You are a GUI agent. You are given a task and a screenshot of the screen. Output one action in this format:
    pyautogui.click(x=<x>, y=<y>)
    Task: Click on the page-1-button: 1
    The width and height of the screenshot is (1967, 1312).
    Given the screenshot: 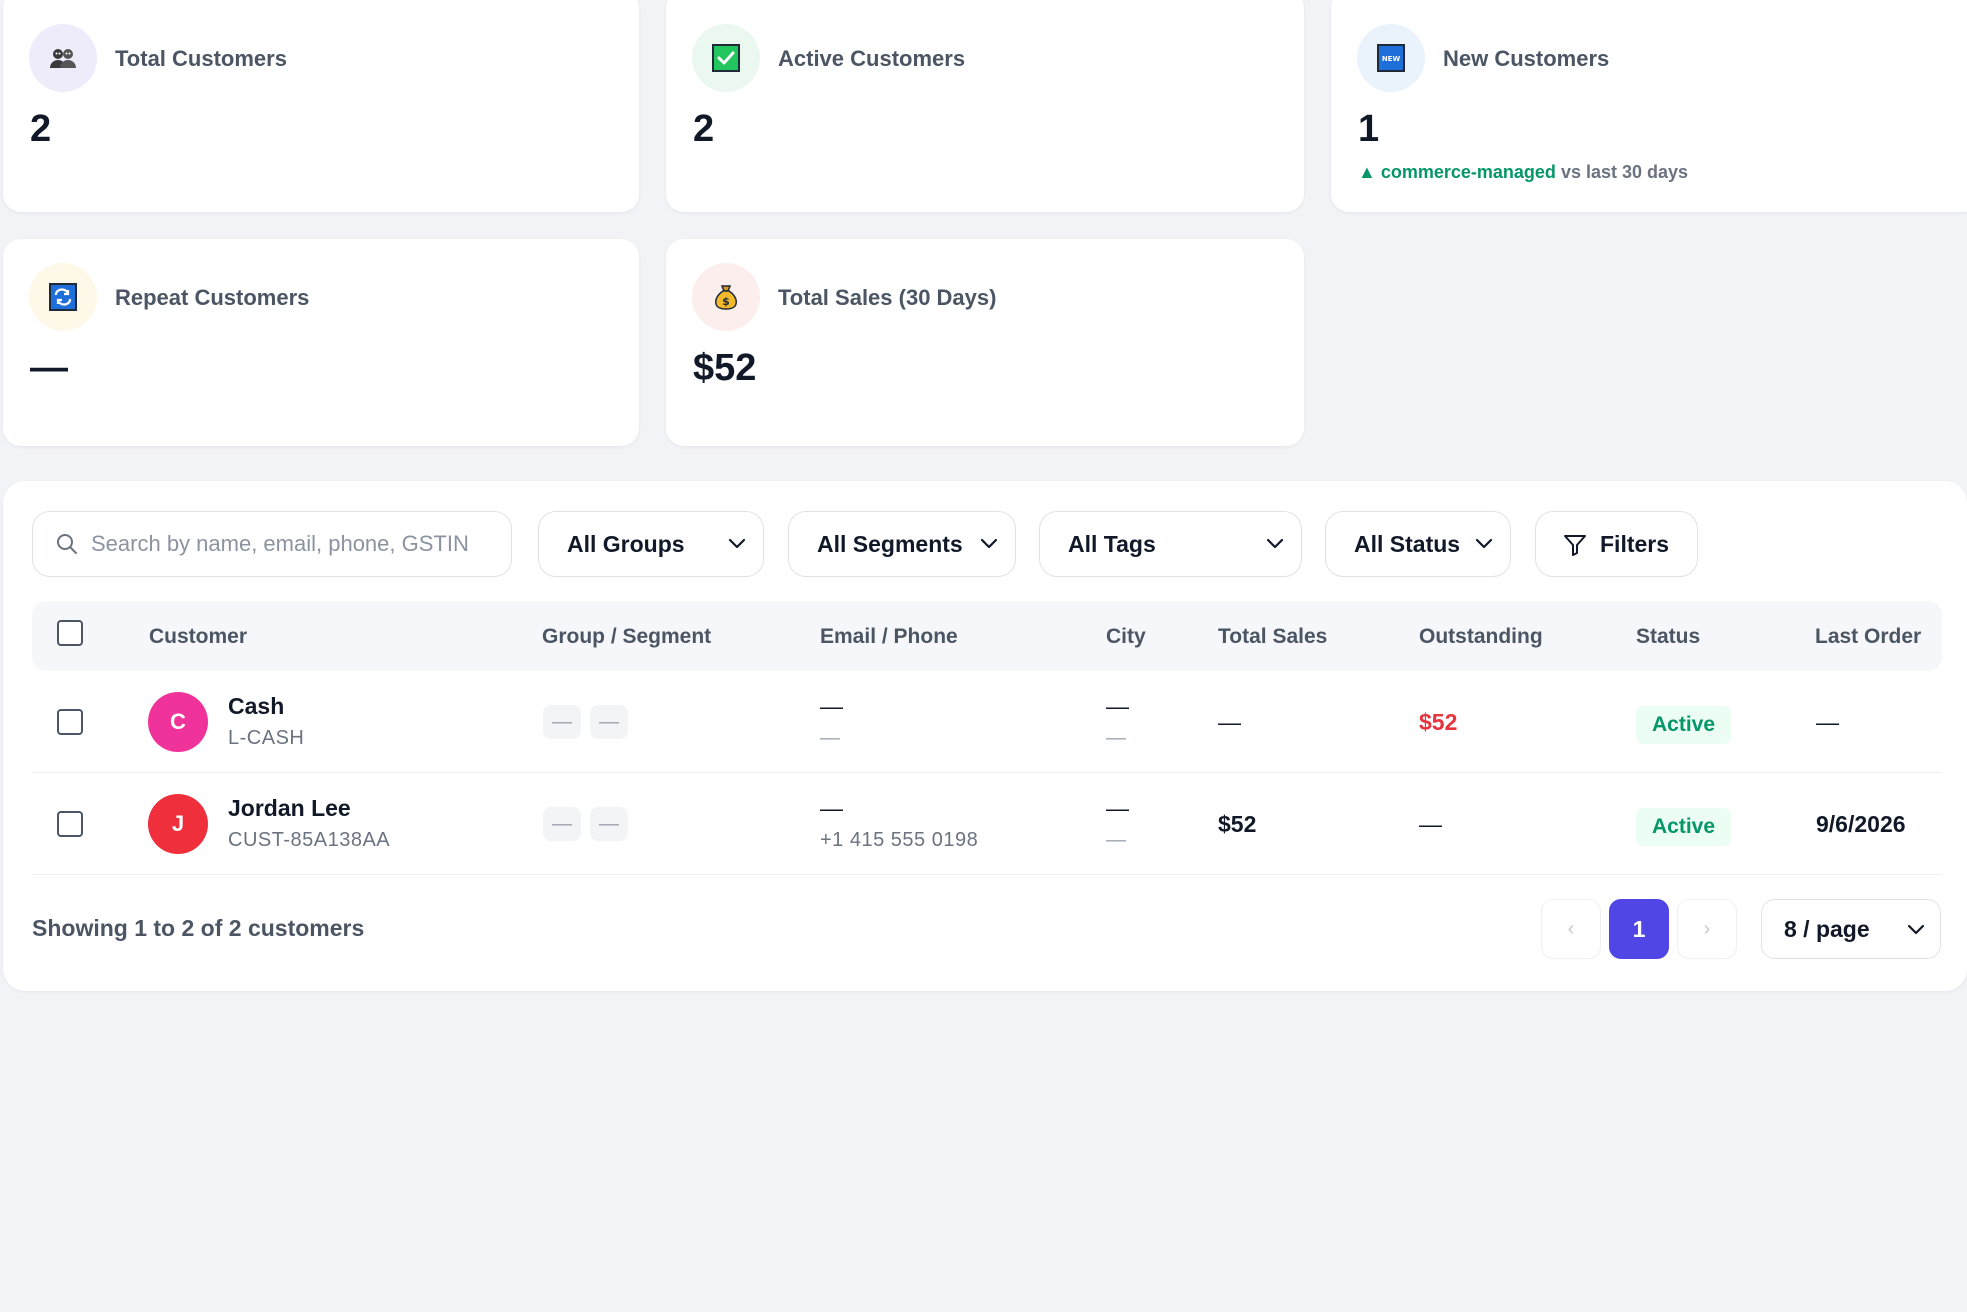 What is the action you would take?
    pyautogui.click(x=1639, y=929)
    